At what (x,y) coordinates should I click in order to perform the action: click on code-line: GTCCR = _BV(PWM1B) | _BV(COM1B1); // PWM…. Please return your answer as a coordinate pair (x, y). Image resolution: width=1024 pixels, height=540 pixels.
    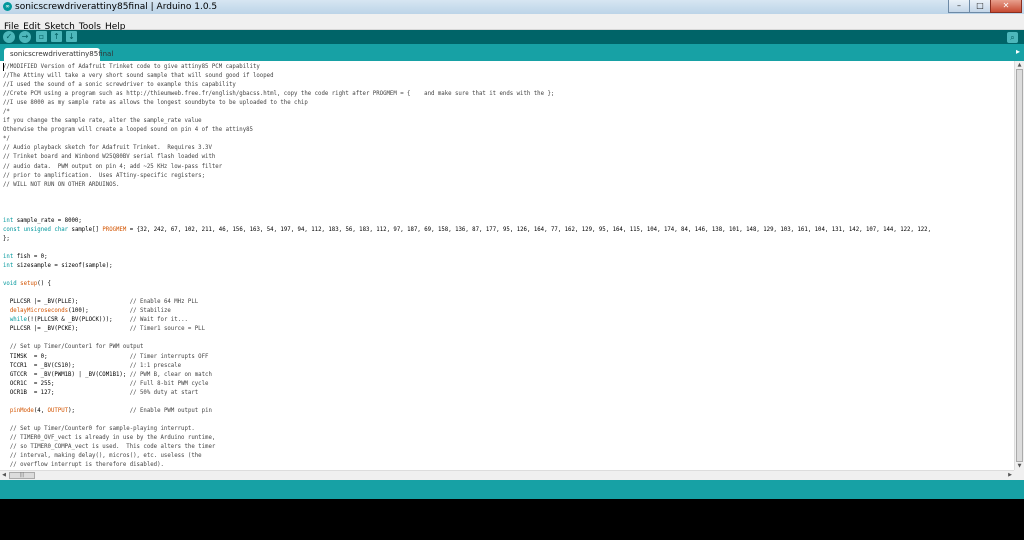
    Looking at the image, I should click on (107, 374).